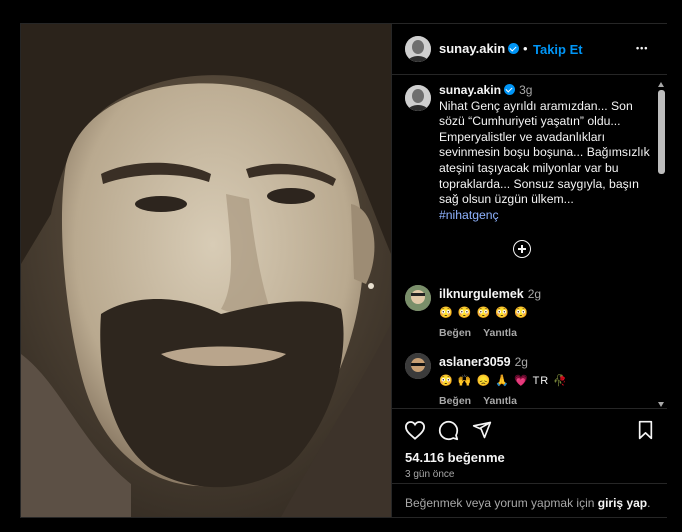 The height and width of the screenshot is (532, 682). I want to click on like-count: 54.116 beğenme, so click(455, 457).